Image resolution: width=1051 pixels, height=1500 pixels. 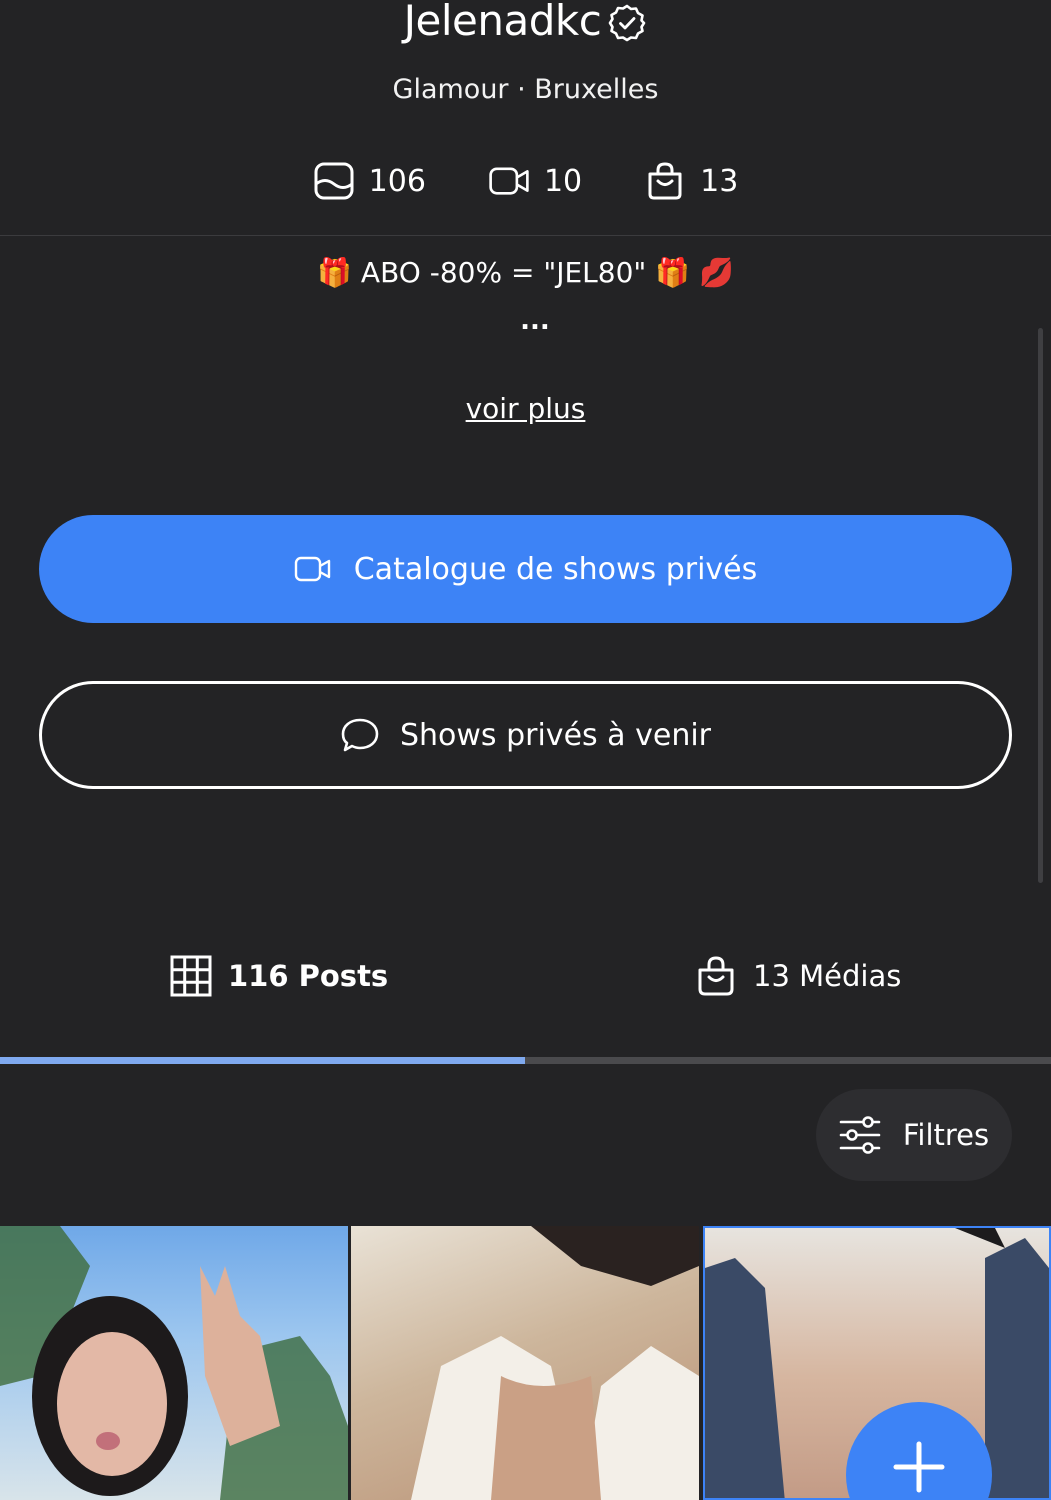 I want to click on grid-icon, so click(x=191, y=976).